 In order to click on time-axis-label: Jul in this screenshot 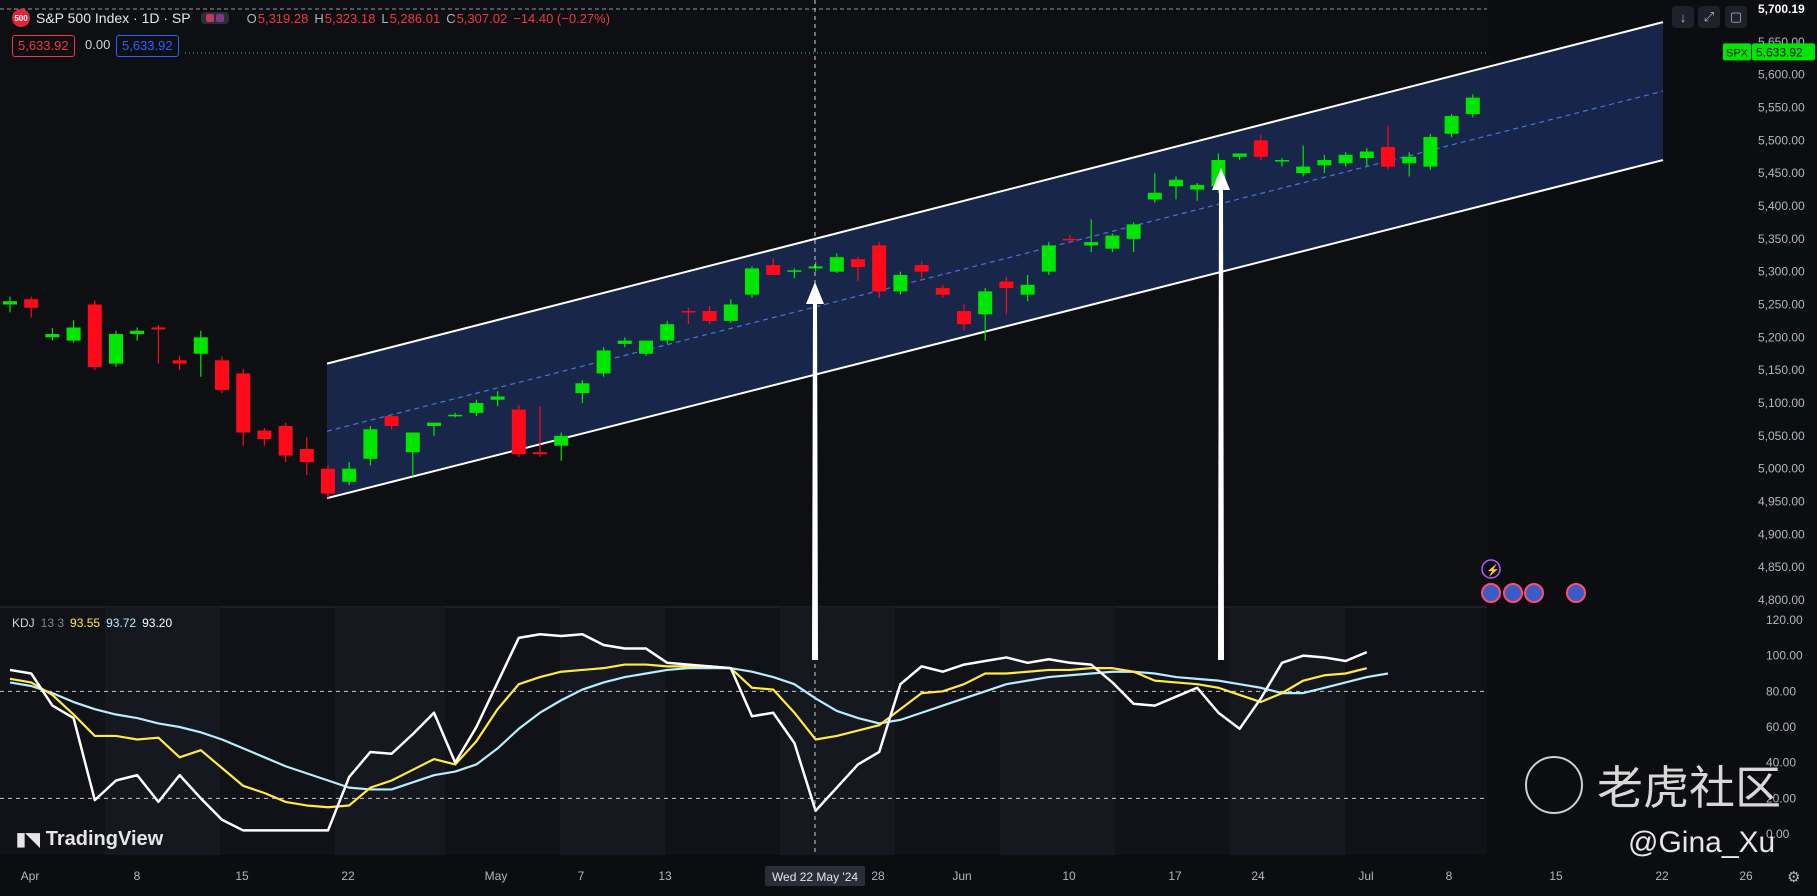, I will do `click(1365, 876)`.